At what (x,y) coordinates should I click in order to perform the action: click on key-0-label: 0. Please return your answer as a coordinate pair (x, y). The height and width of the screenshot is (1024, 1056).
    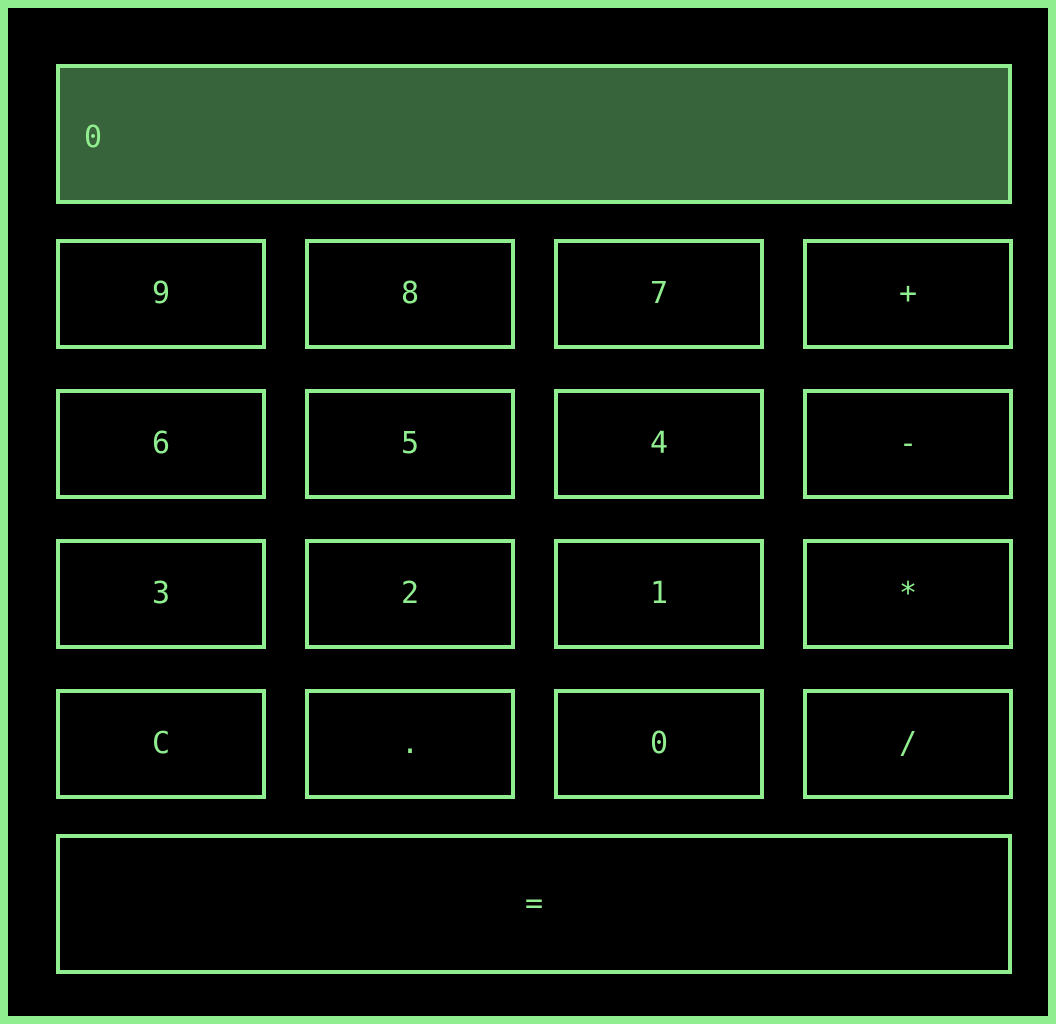
    Looking at the image, I should click on (659, 743).